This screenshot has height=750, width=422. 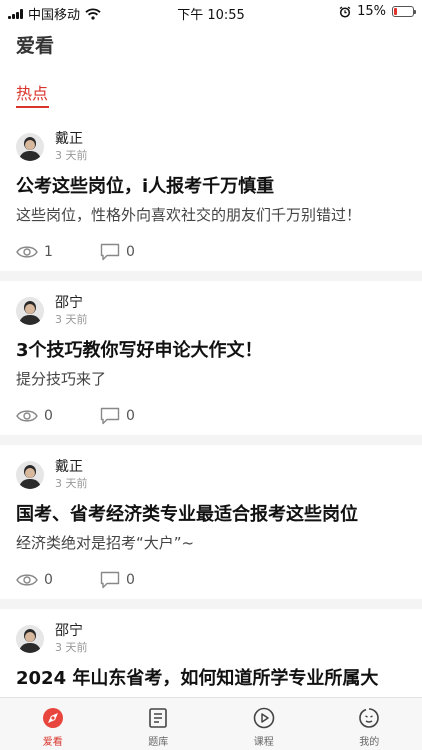 What do you see at coordinates (52, 718) in the screenshot?
I see `discover-icon` at bounding box center [52, 718].